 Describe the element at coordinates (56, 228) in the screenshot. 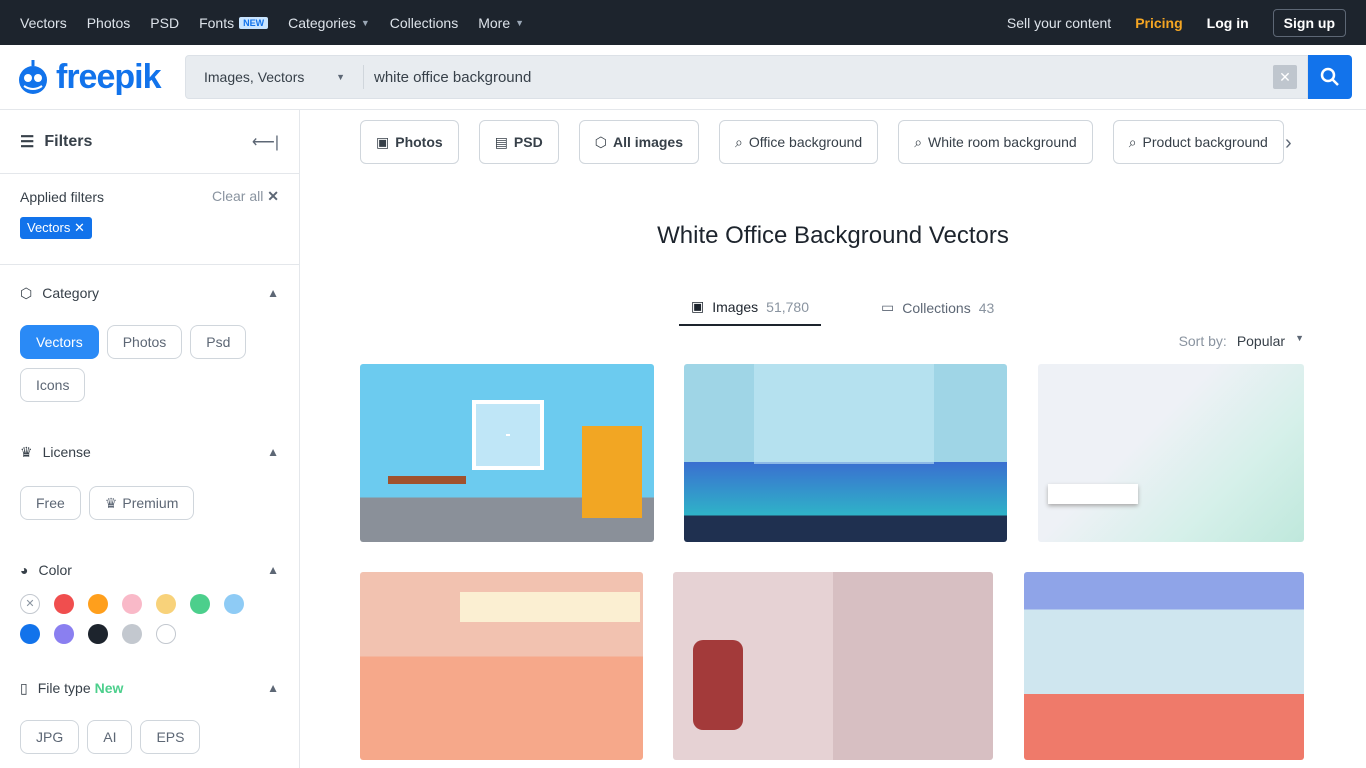

I see `applied-chip-vectors: Vectors ✕` at that location.